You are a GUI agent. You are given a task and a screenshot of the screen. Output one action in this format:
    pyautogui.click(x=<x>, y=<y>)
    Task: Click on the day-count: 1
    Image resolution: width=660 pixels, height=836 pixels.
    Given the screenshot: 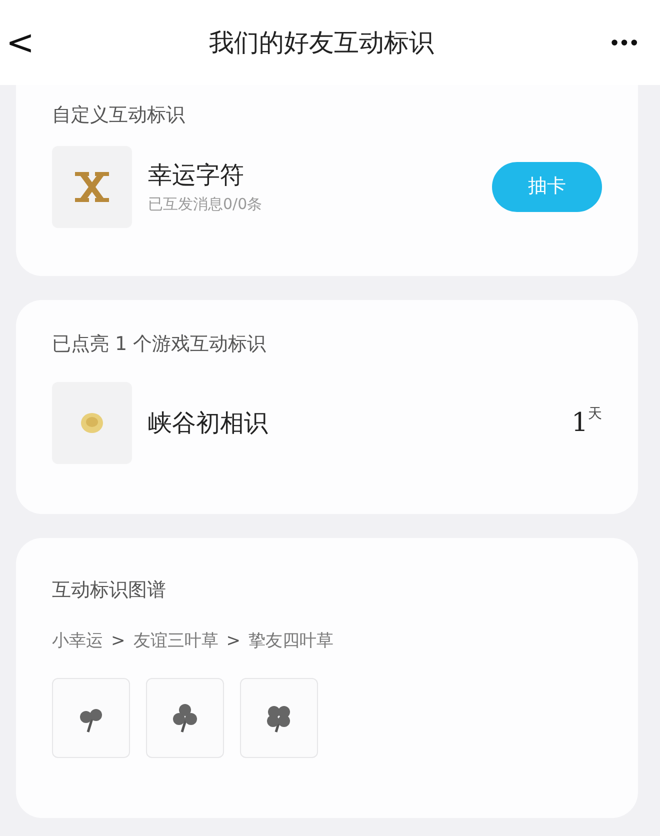 What is the action you would take?
    pyautogui.click(x=579, y=423)
    